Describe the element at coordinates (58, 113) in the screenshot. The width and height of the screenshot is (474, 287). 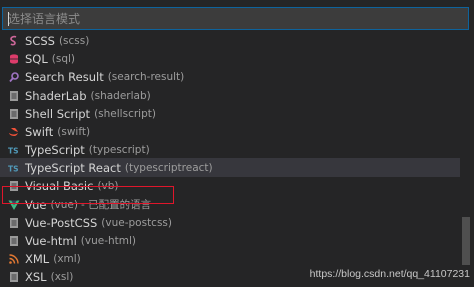
I see `item-label: Shell Script` at that location.